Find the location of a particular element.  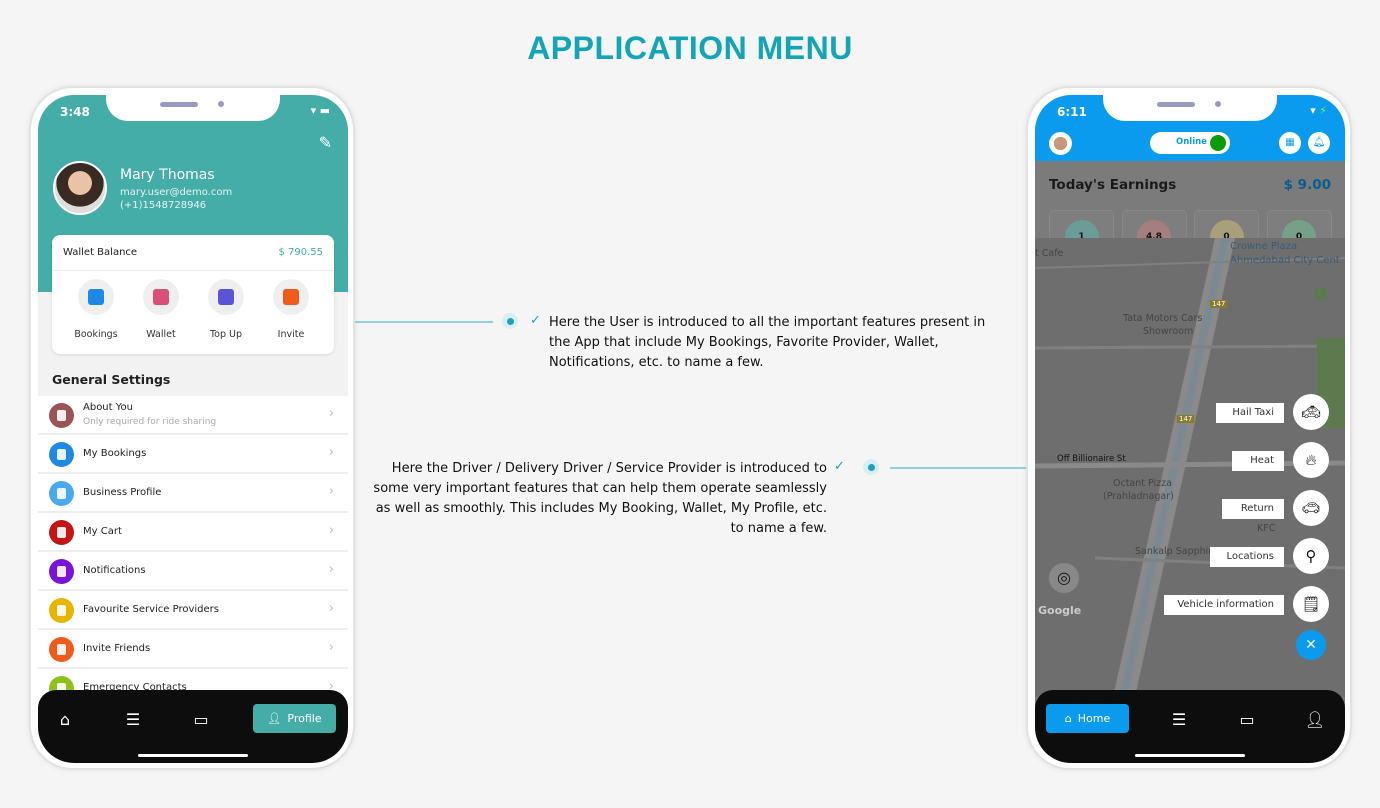

list-item-label: Notifications is located at coordinates (114, 570).